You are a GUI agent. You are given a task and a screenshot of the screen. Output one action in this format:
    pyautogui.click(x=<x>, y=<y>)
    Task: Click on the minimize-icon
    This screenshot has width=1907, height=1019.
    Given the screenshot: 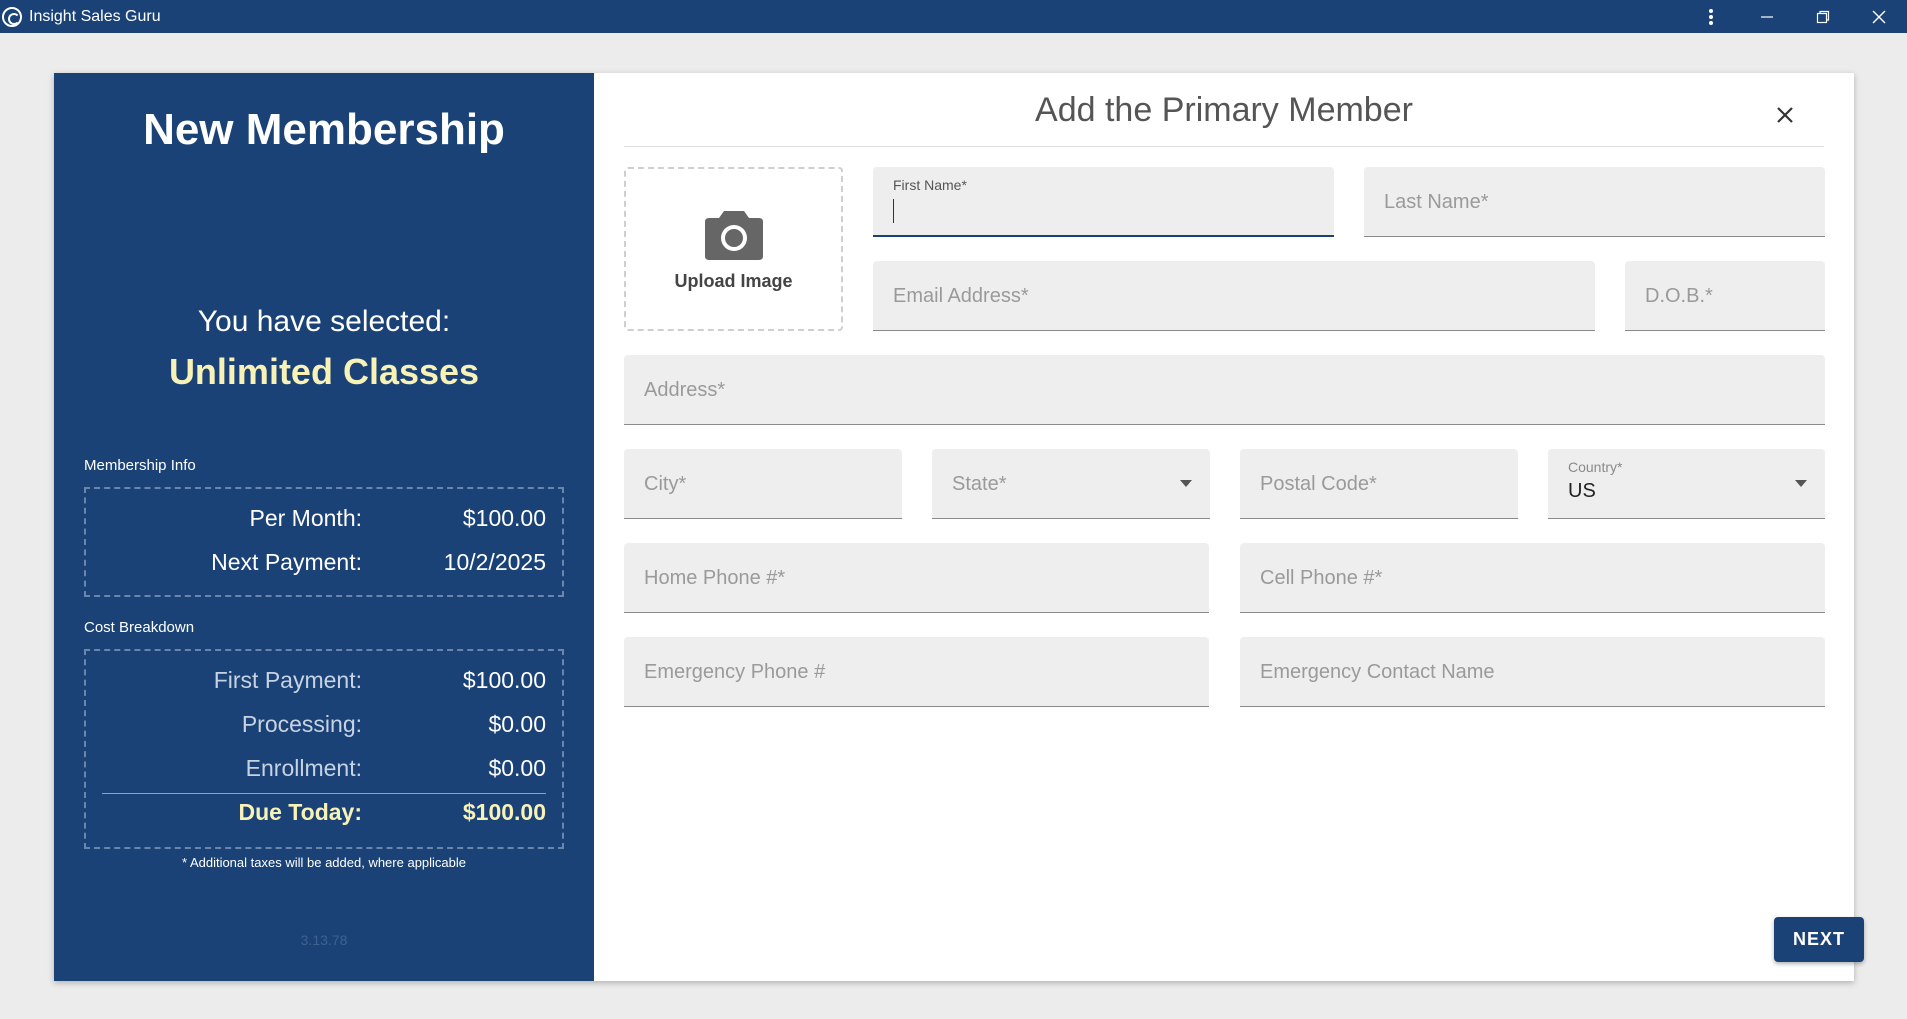 What is the action you would take?
    pyautogui.click(x=1767, y=16)
    